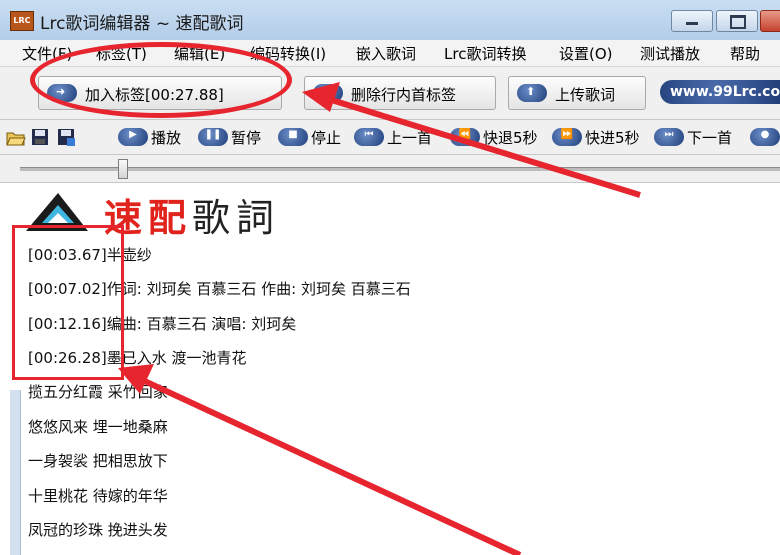 The width and height of the screenshot is (780, 555). Describe the element at coordinates (15, 472) in the screenshot. I see `editor-gutter` at that location.